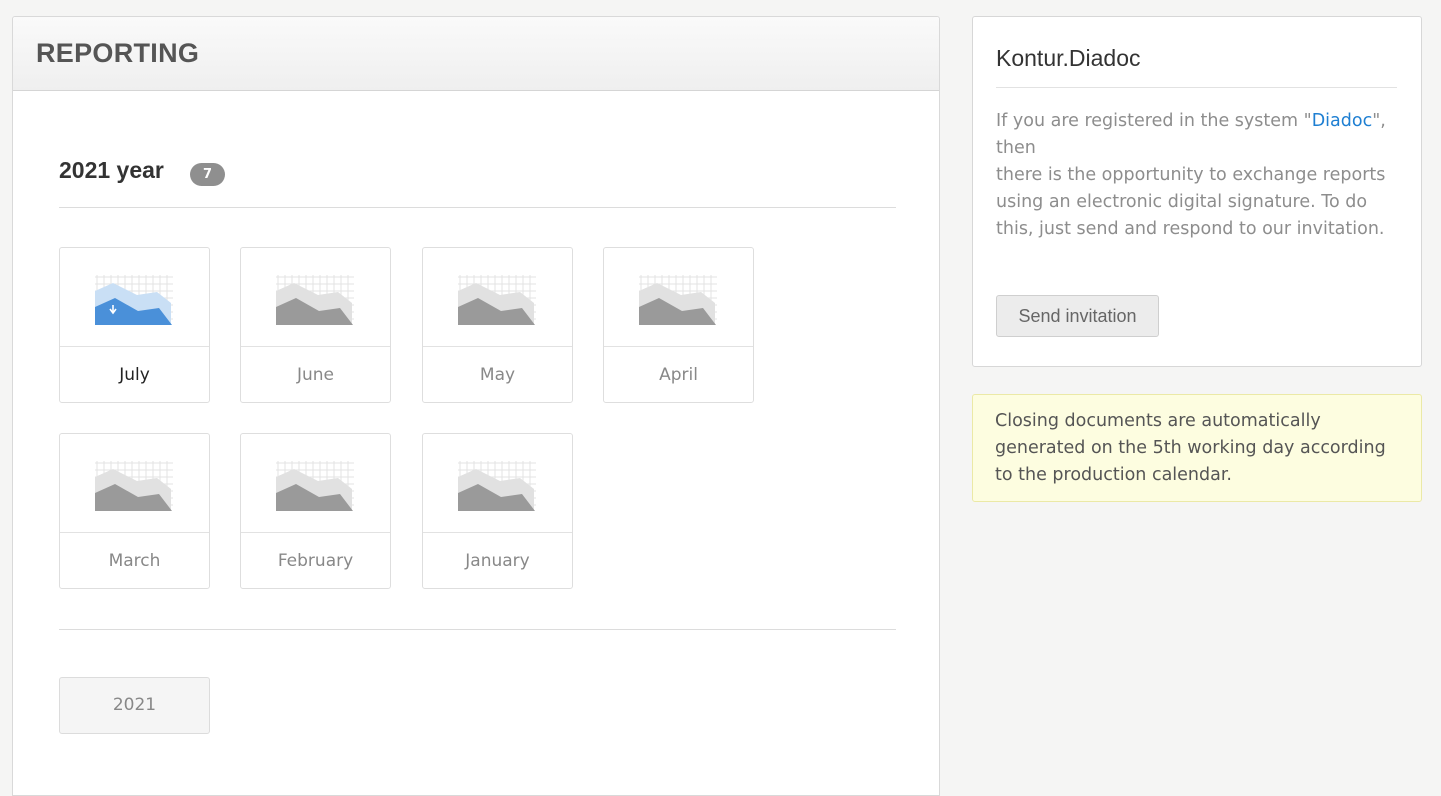 This screenshot has width=1441, height=796. I want to click on diadoc-title: Kontur.Diadoc, so click(1196, 66).